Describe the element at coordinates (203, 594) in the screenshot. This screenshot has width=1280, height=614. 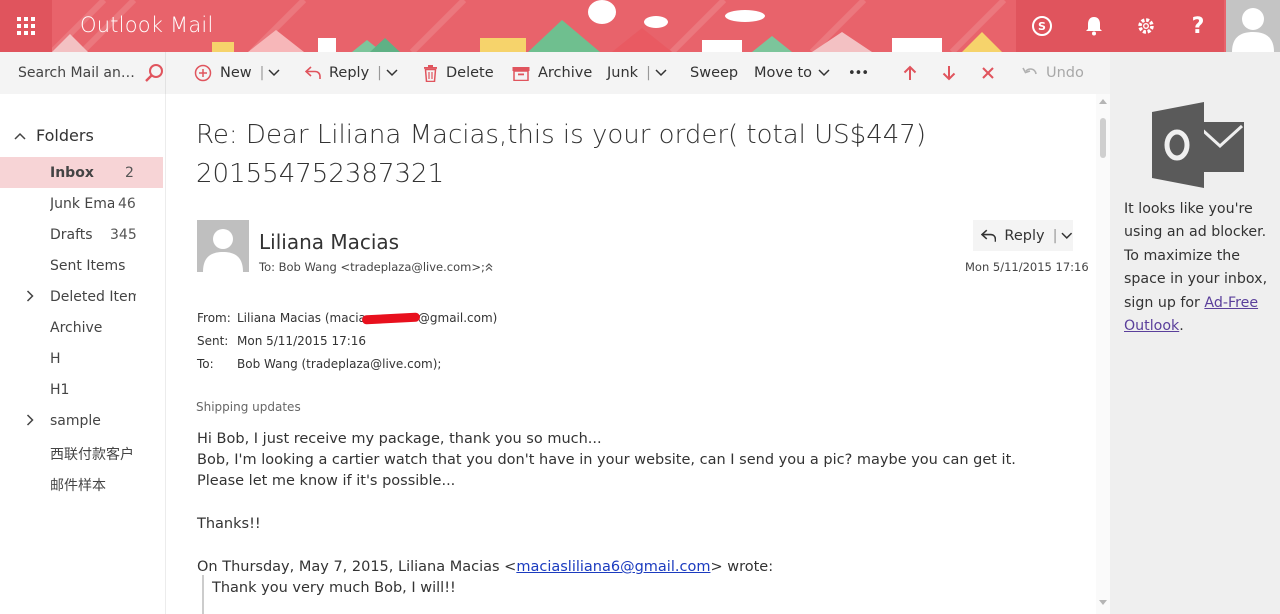
I see `quote-bar` at that location.